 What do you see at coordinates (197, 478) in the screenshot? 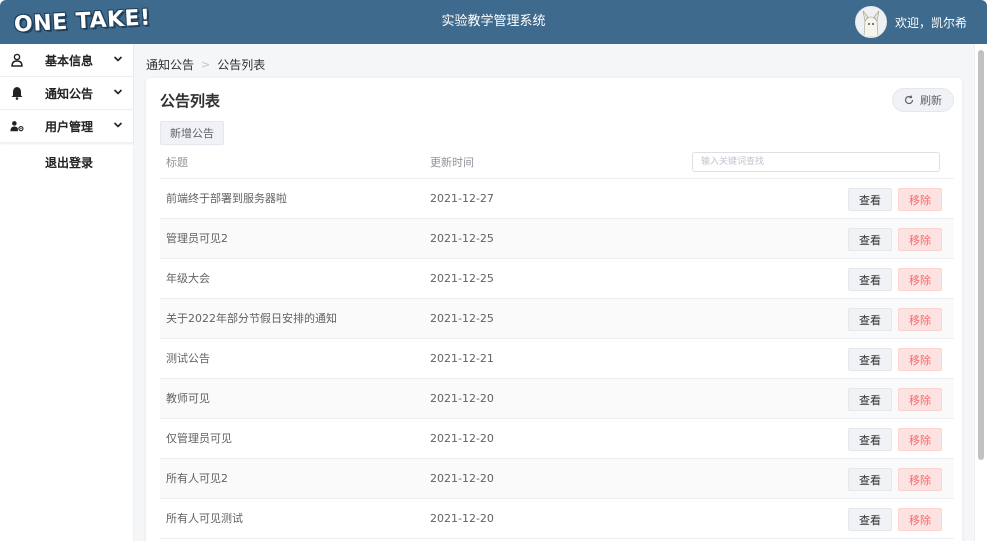
I see `row-title: 所有人可见2` at bounding box center [197, 478].